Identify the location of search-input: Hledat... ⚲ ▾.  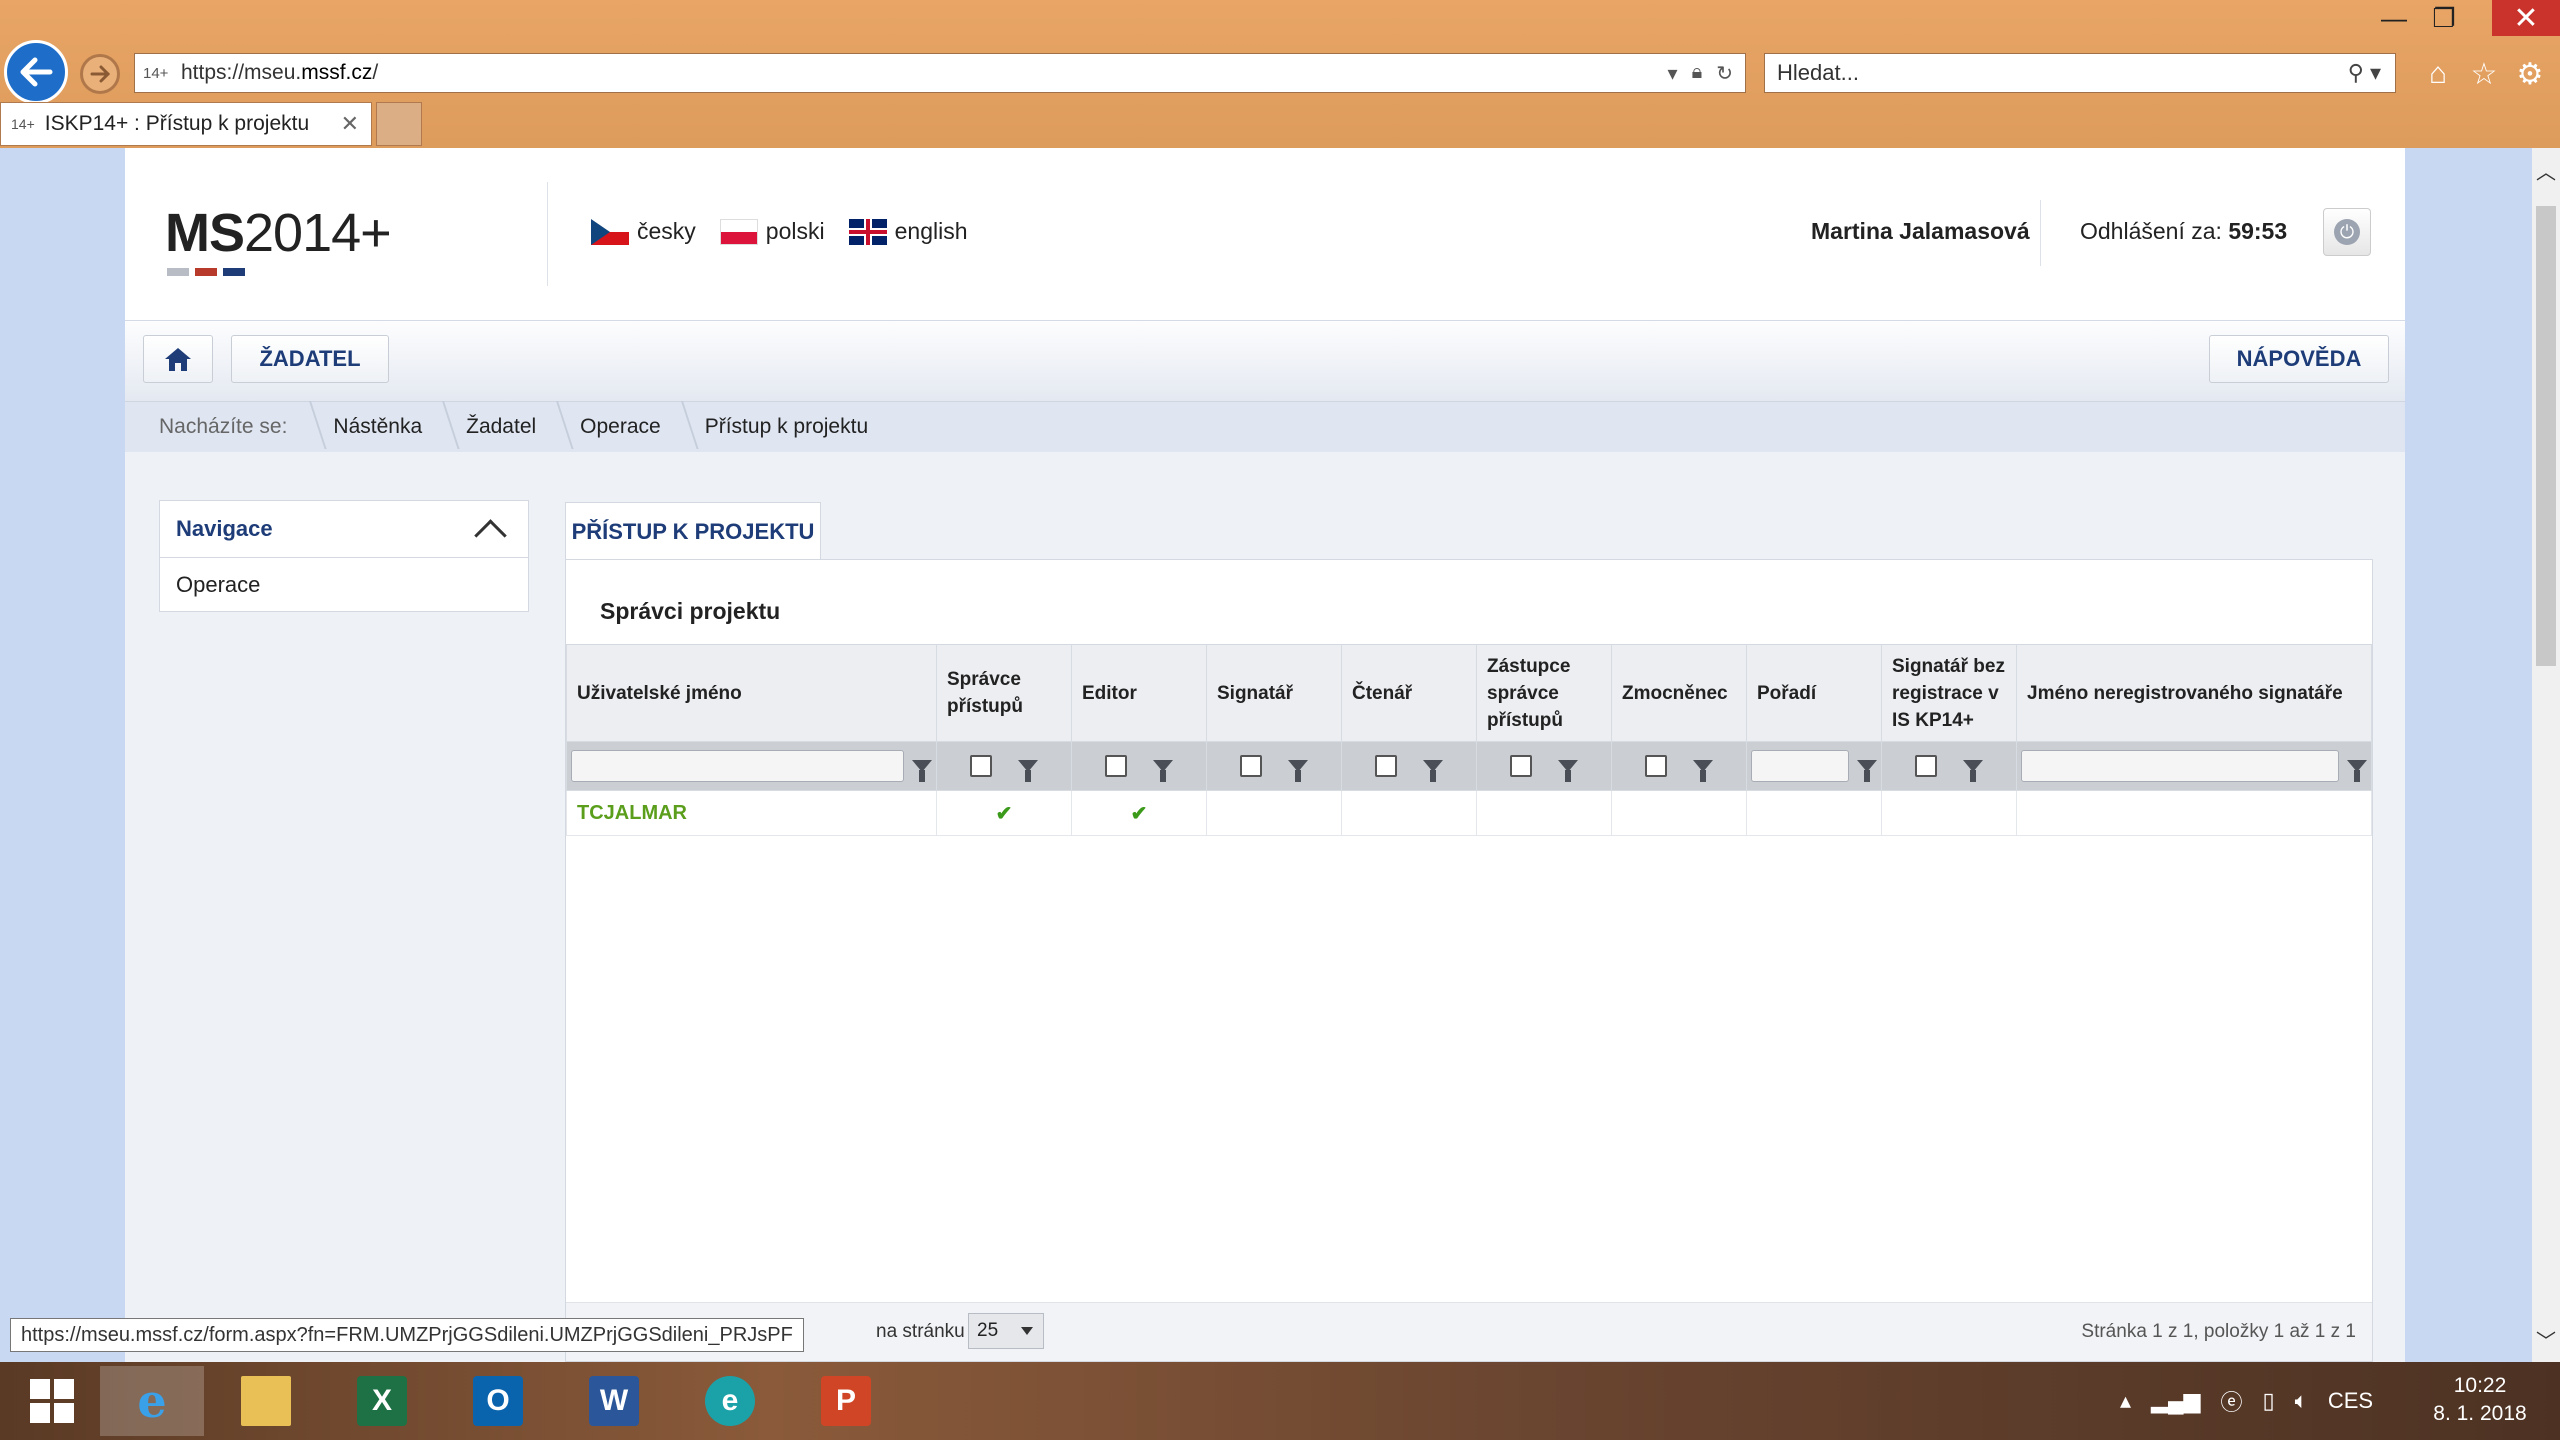
(2080, 73).